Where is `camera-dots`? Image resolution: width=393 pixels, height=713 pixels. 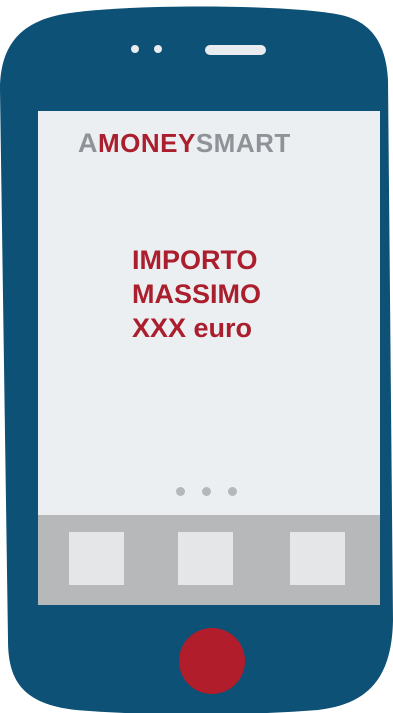
camera-dots is located at coordinates (149, 49).